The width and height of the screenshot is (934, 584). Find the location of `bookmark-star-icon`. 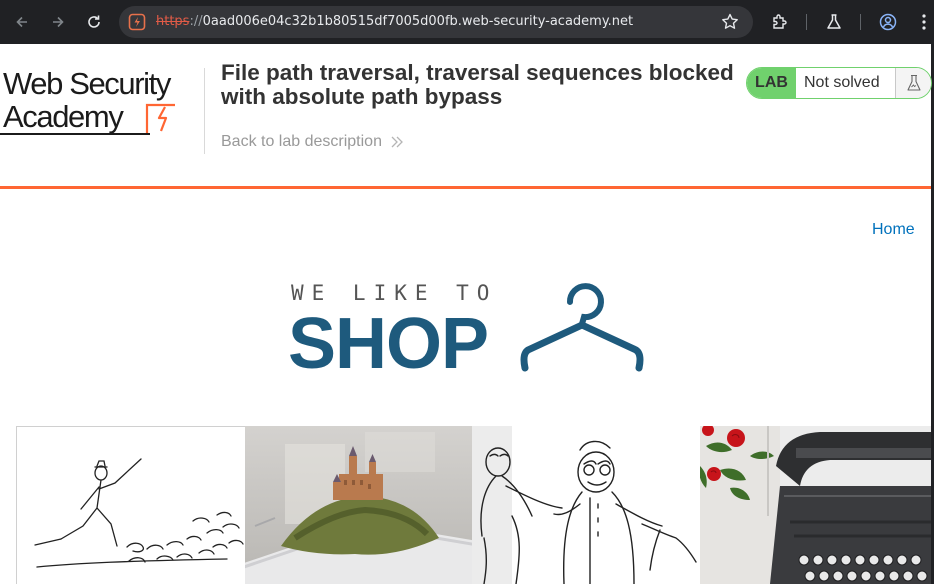

bookmark-star-icon is located at coordinates (730, 22).